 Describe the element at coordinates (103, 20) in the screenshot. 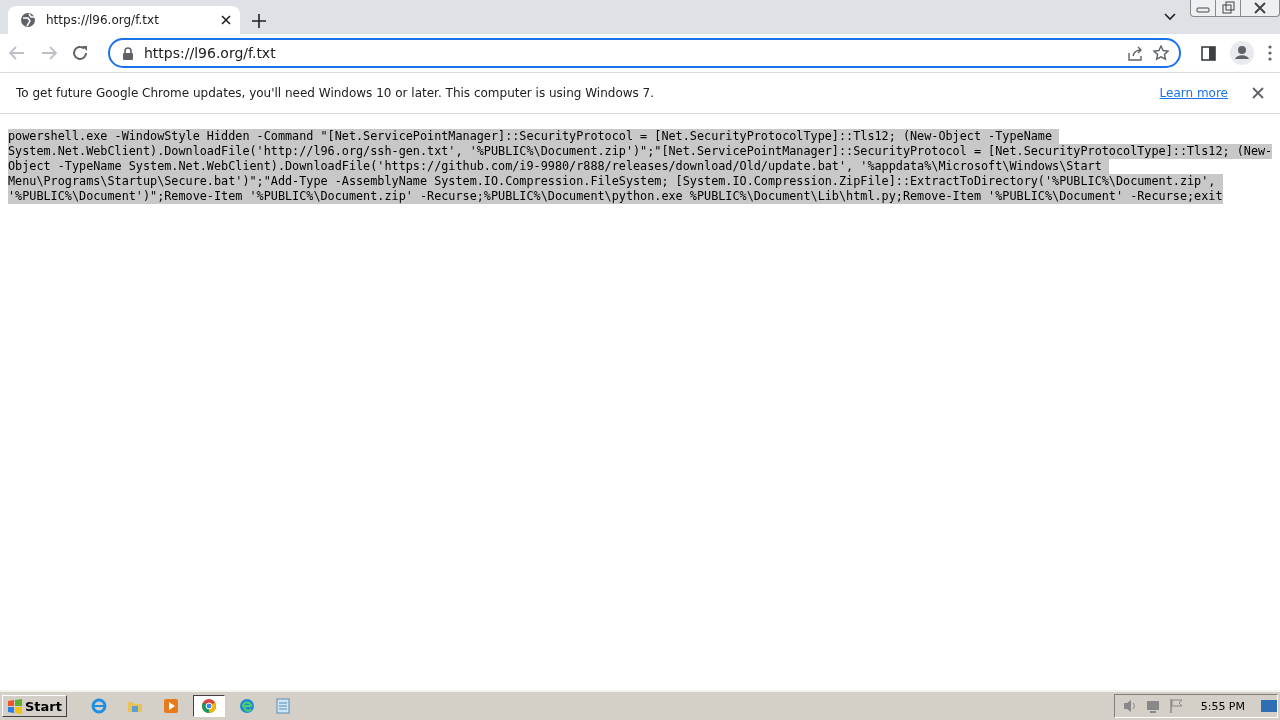

I see `tab-title: https://l96.org/f.txt` at that location.